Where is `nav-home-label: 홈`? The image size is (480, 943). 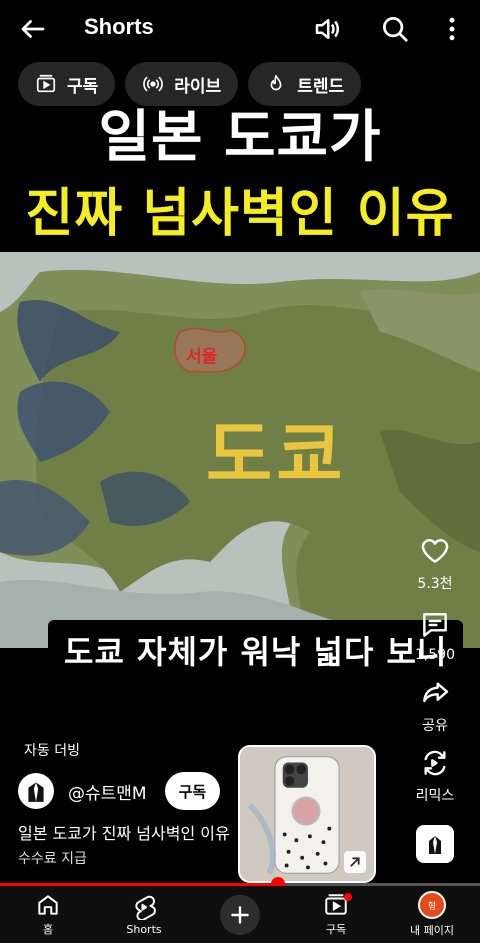
nav-home-label: 홈 is located at coordinates (48, 929).